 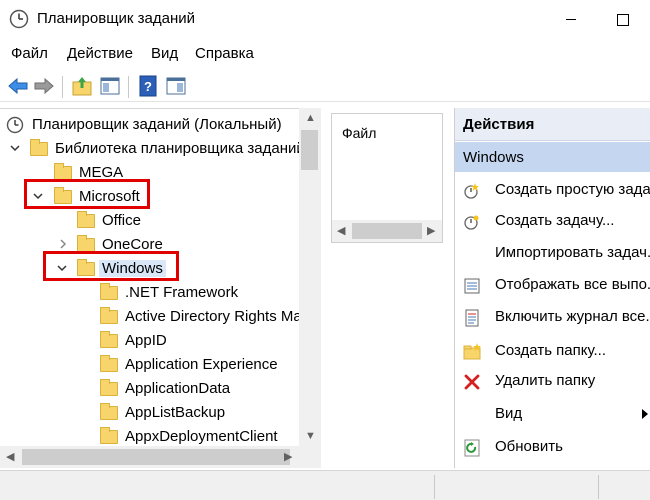 What do you see at coordinates (471, 191) in the screenshot?
I see `create-basic-task-icon` at bounding box center [471, 191].